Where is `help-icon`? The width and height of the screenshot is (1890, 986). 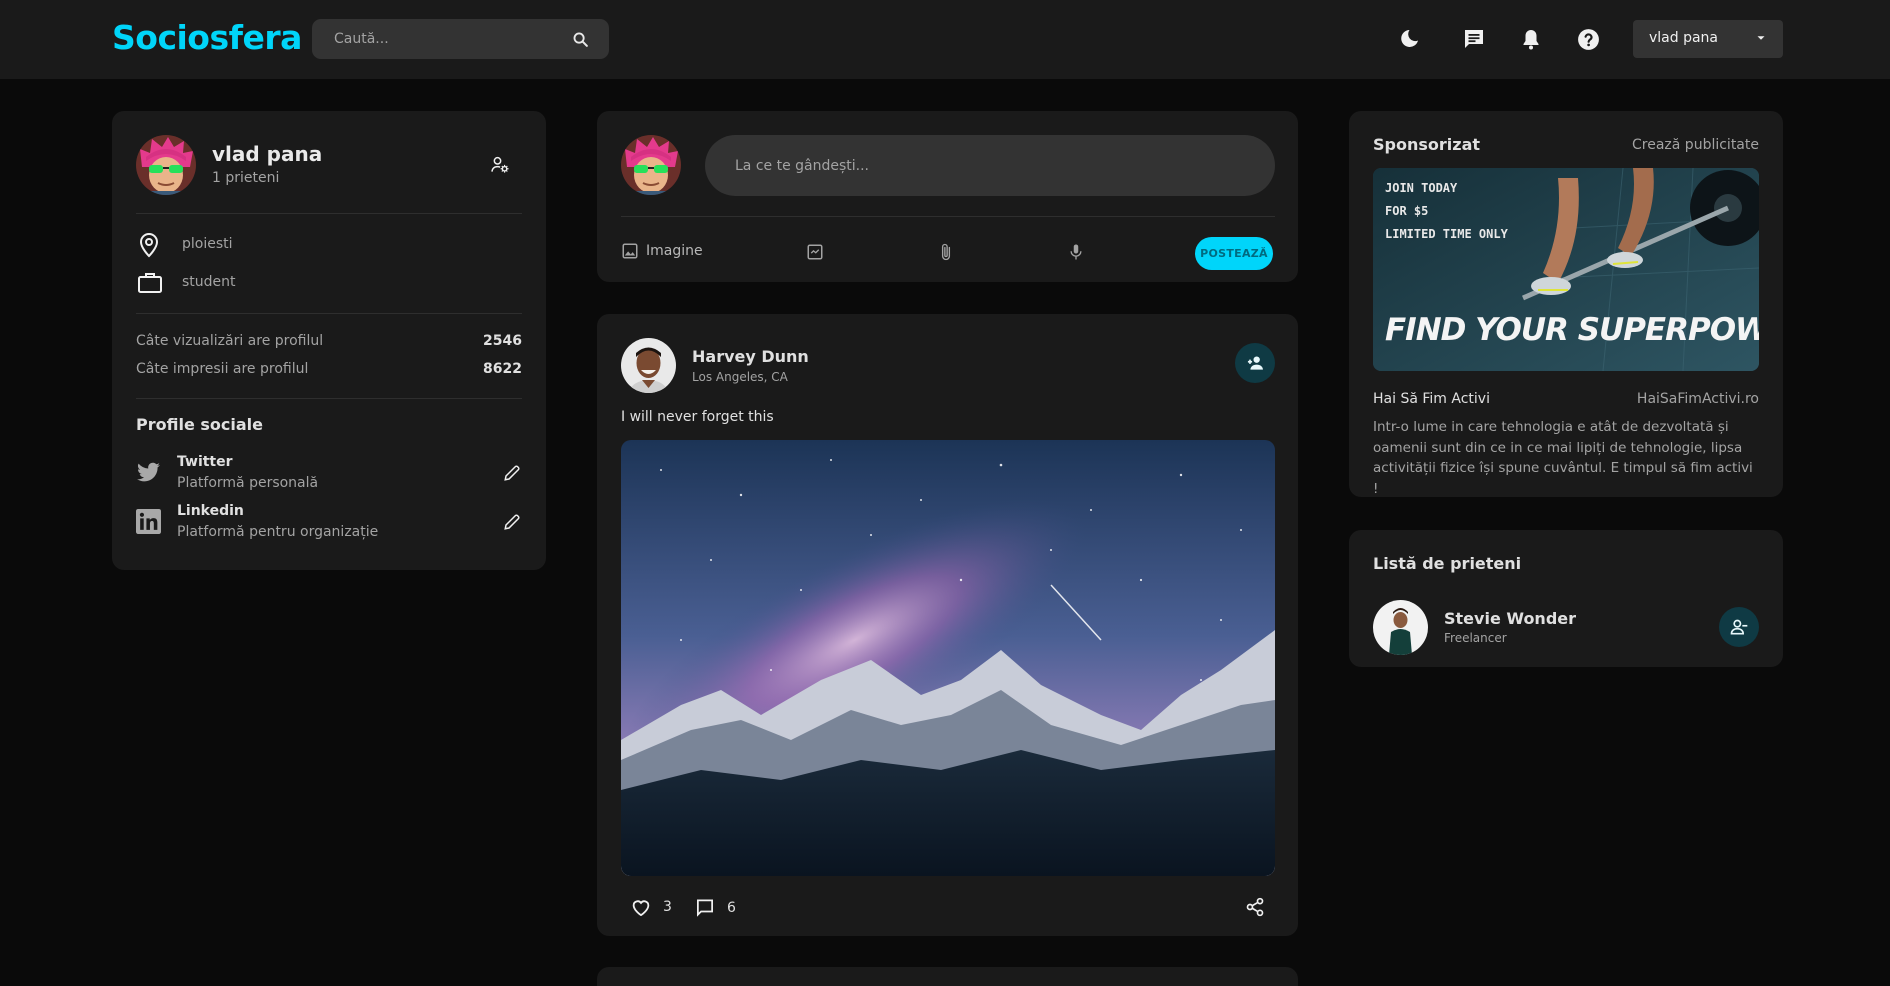 help-icon is located at coordinates (1588, 39).